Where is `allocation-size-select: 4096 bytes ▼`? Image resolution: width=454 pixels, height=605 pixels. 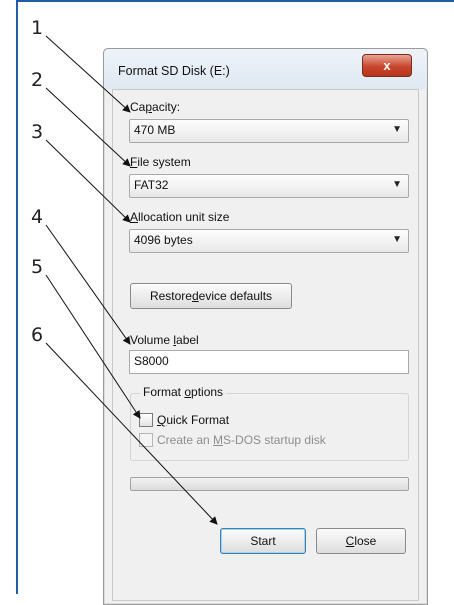
allocation-size-select: 4096 bytes ▼ is located at coordinates (269, 241).